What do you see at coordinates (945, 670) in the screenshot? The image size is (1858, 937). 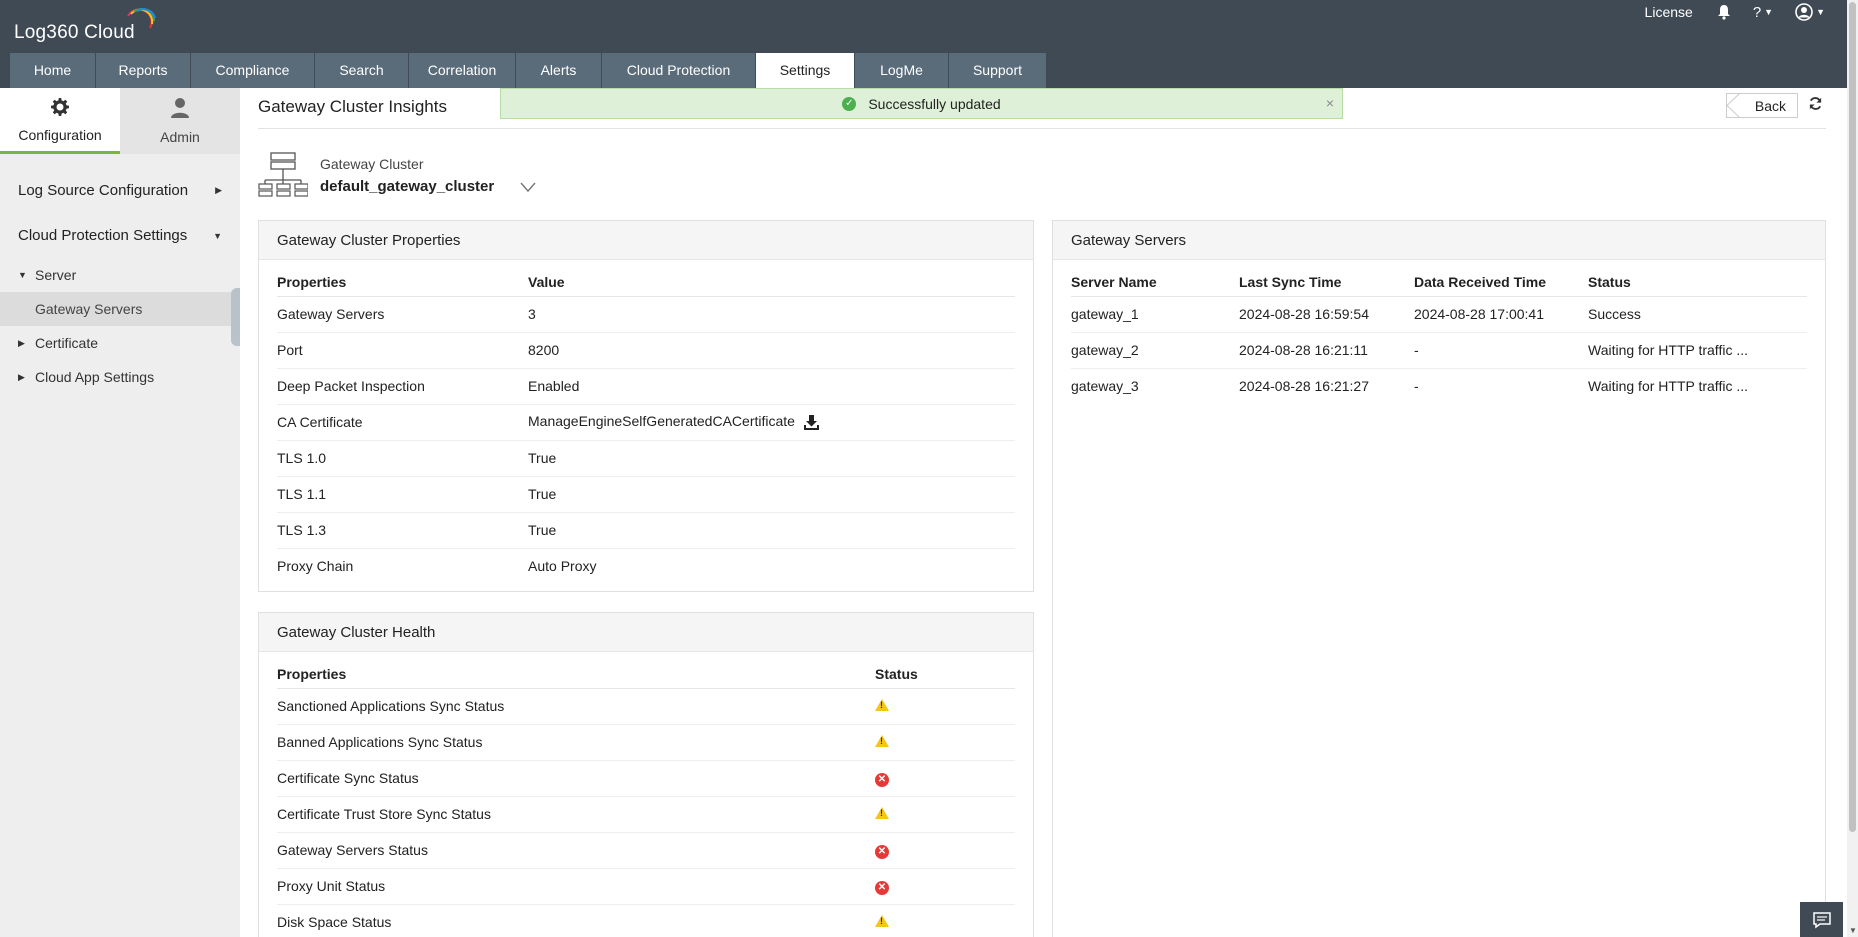 I see `column-header: Status` at bounding box center [945, 670].